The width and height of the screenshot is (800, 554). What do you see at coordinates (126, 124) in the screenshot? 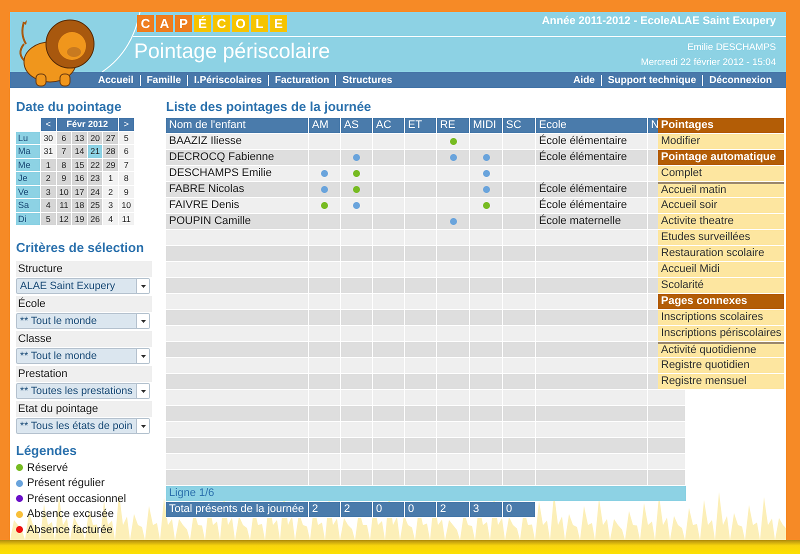
I see `next-month-button: >` at bounding box center [126, 124].